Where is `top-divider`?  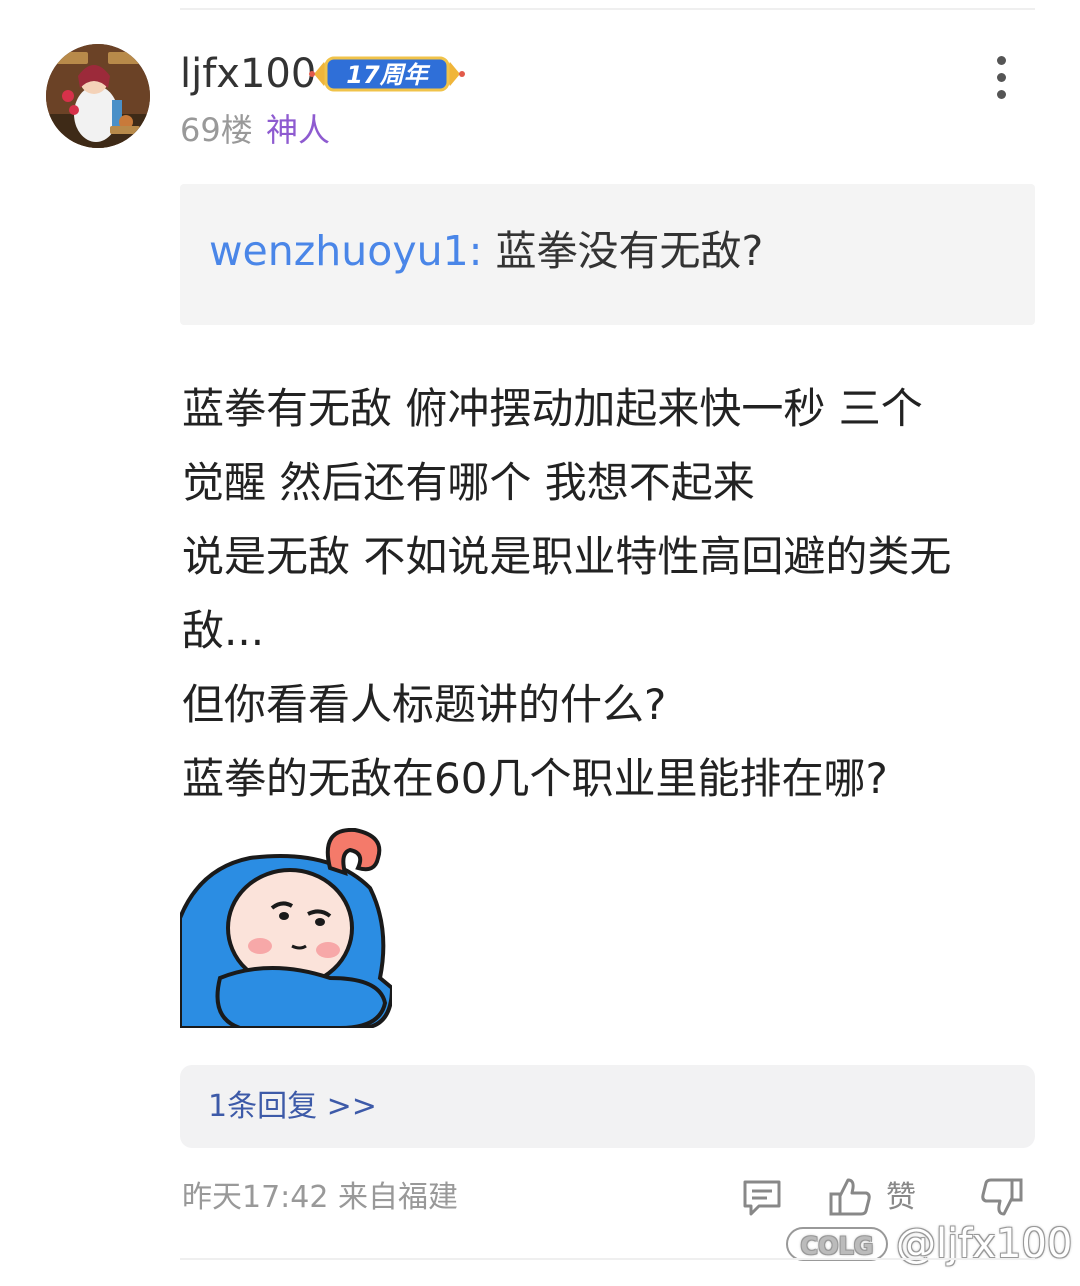 top-divider is located at coordinates (607, 9).